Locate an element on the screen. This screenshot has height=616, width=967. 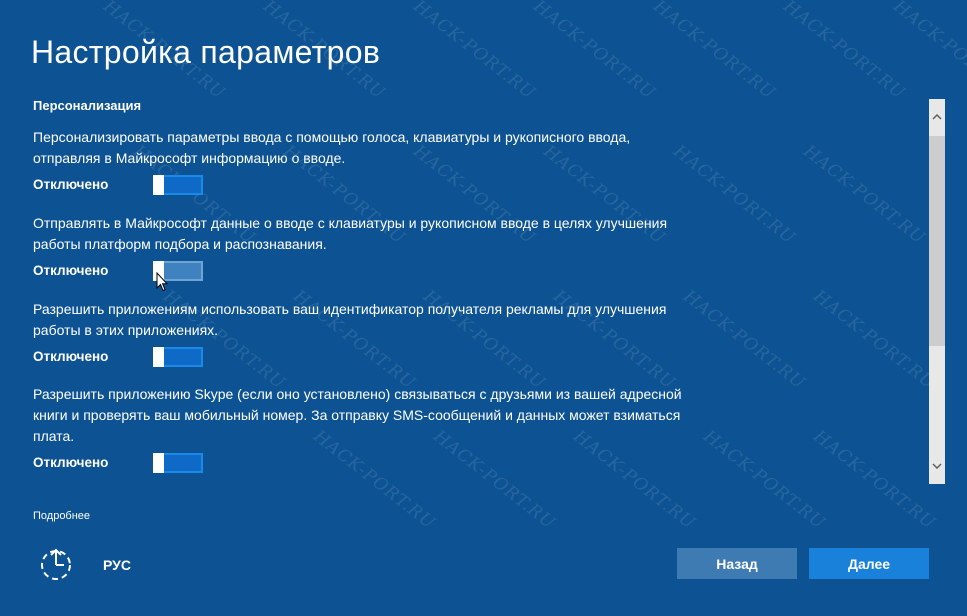
ease-of-access-icon is located at coordinates (56, 564).